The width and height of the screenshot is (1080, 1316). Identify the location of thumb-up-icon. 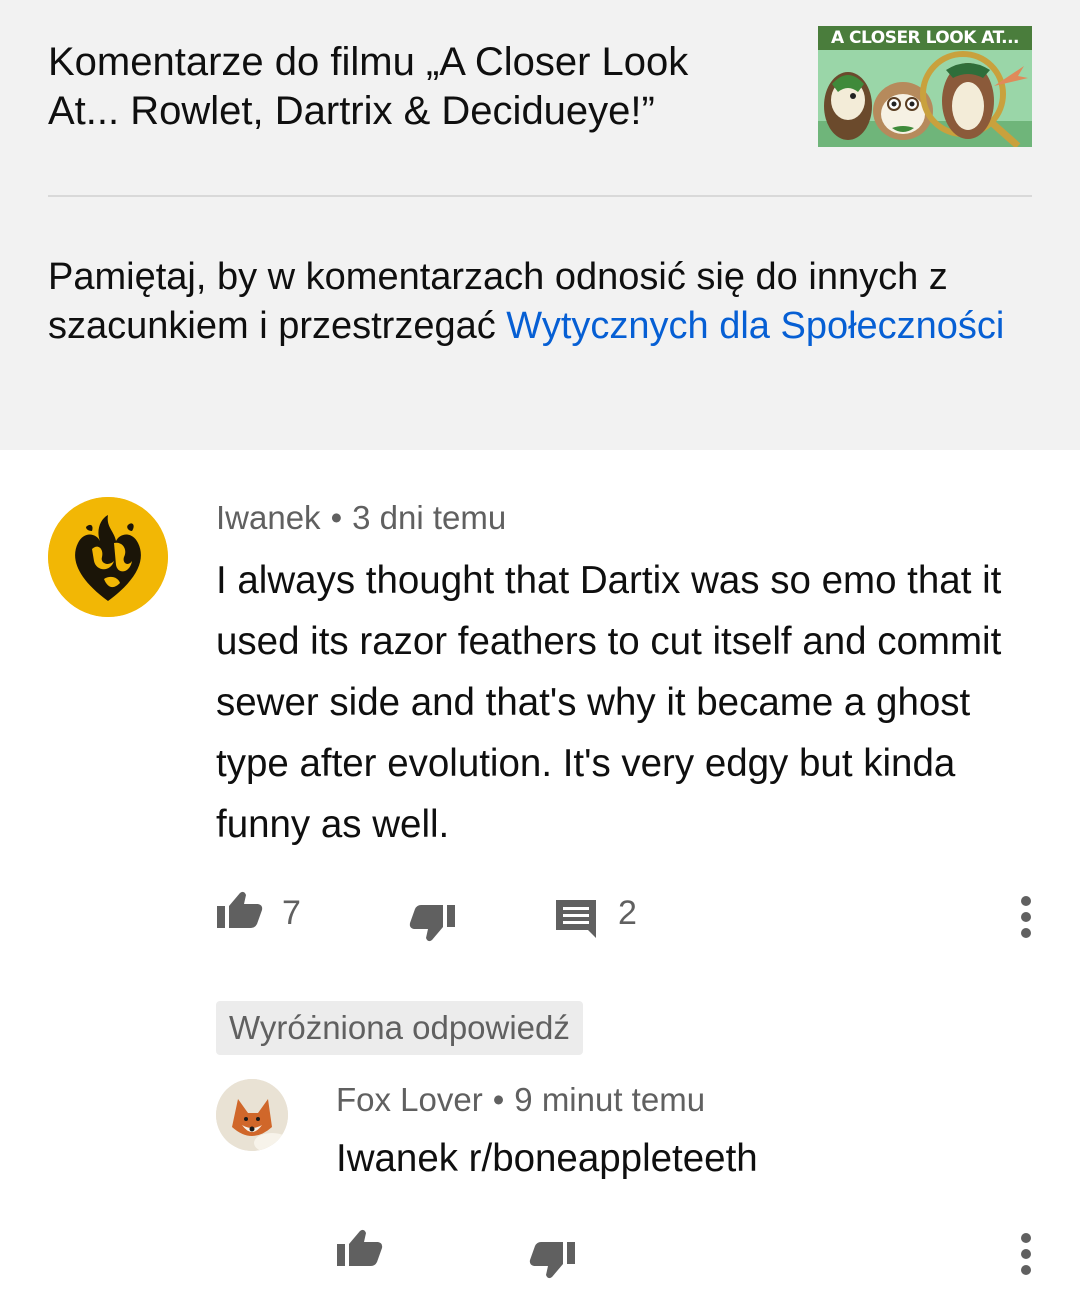
(240, 910).